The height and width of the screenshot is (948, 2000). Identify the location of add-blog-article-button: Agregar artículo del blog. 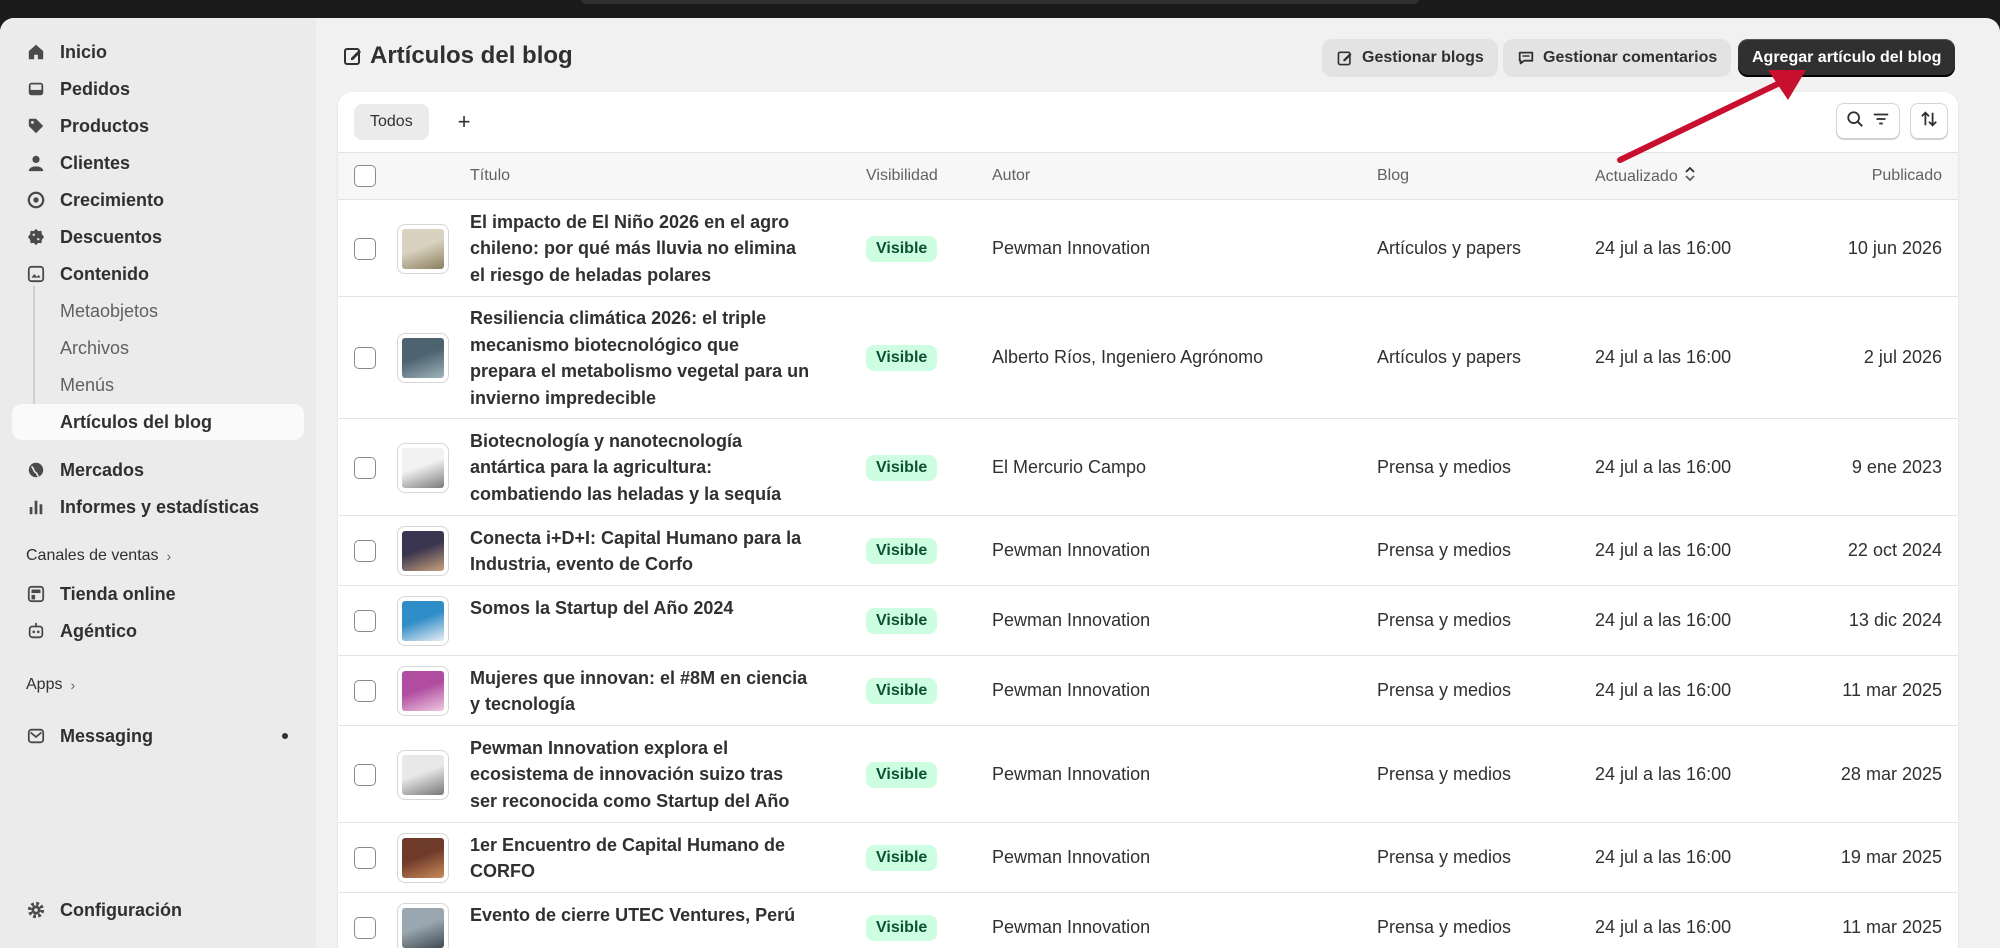
(1847, 58).